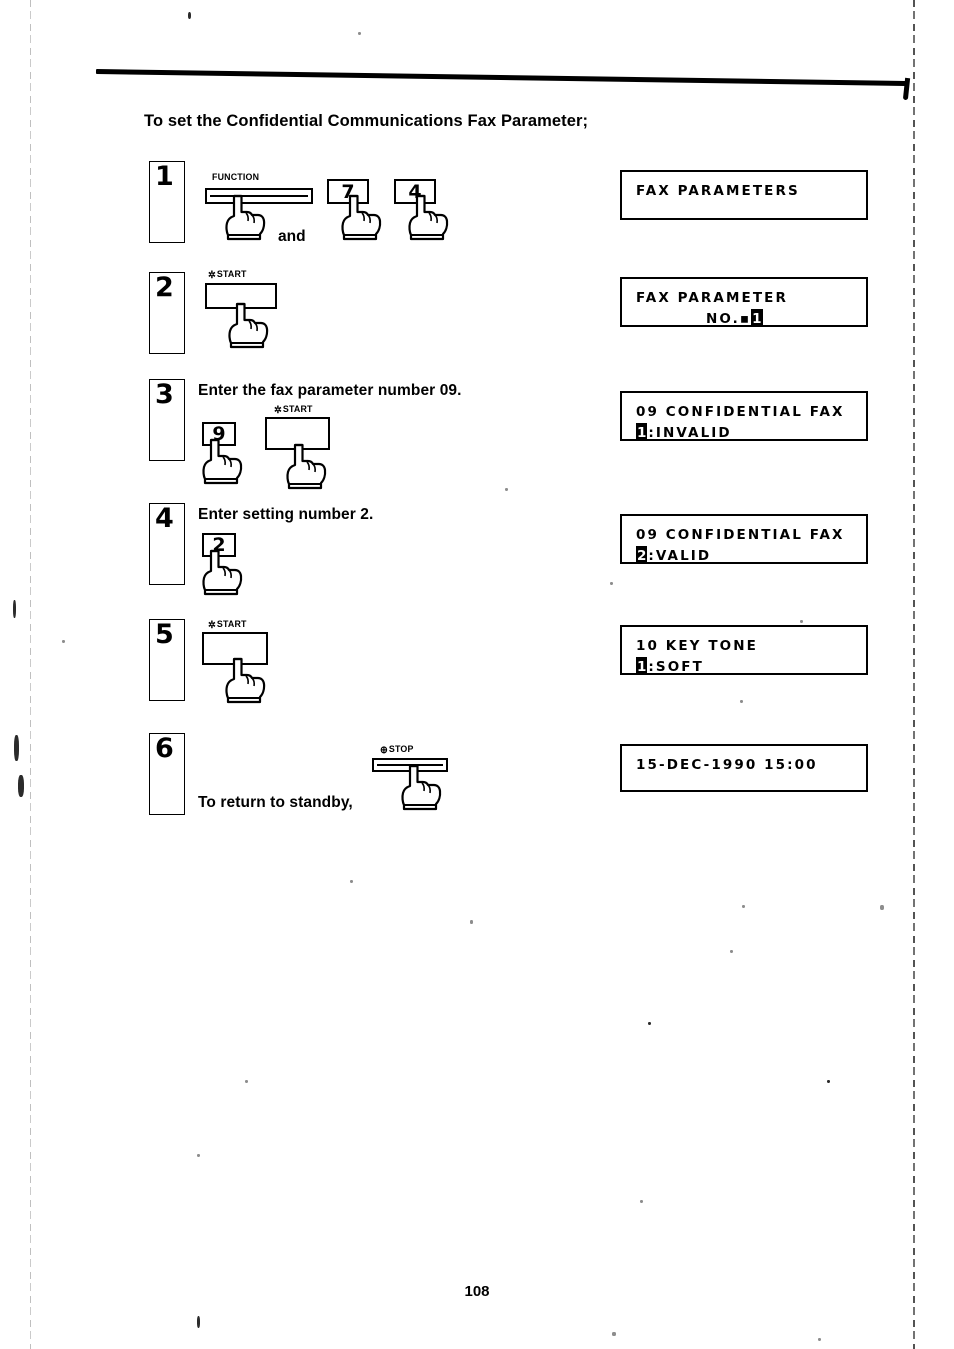 The image size is (954, 1349). Describe the element at coordinates (286, 514) in the screenshot. I see `step-instruction-4: Enter setting number 2.` at that location.